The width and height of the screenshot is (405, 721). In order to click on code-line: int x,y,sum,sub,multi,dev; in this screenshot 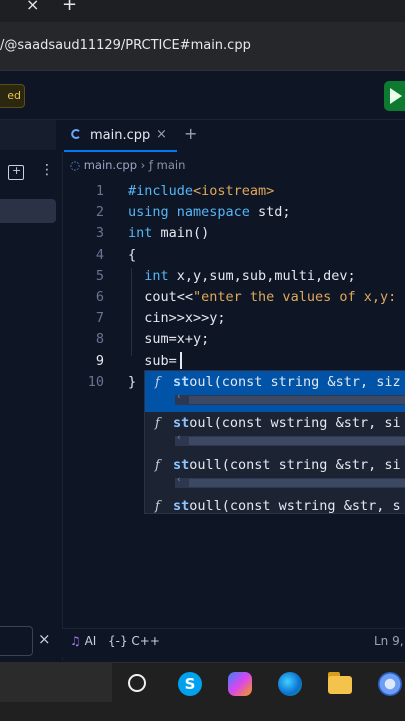, I will do `click(242, 275)`.